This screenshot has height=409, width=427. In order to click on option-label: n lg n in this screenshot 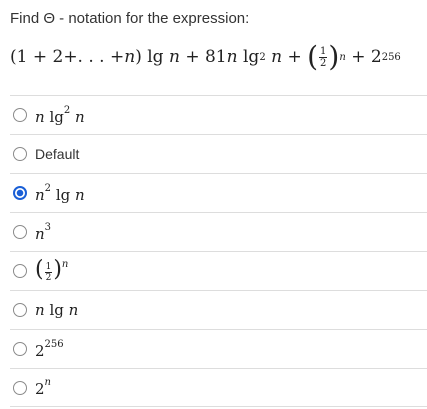, I will do `click(57, 310)`.